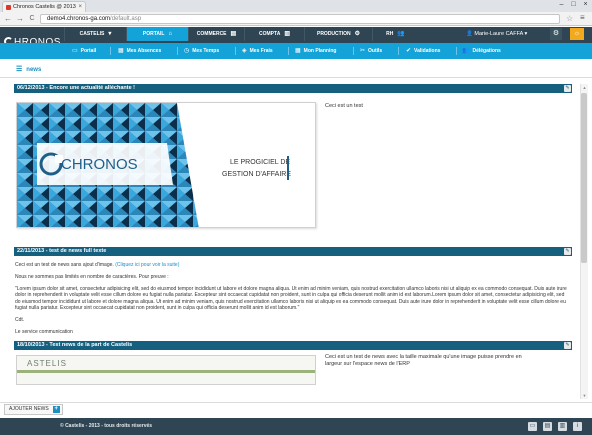  What do you see at coordinates (233, 34) in the screenshot?
I see `document-icon: ▤` at bounding box center [233, 34].